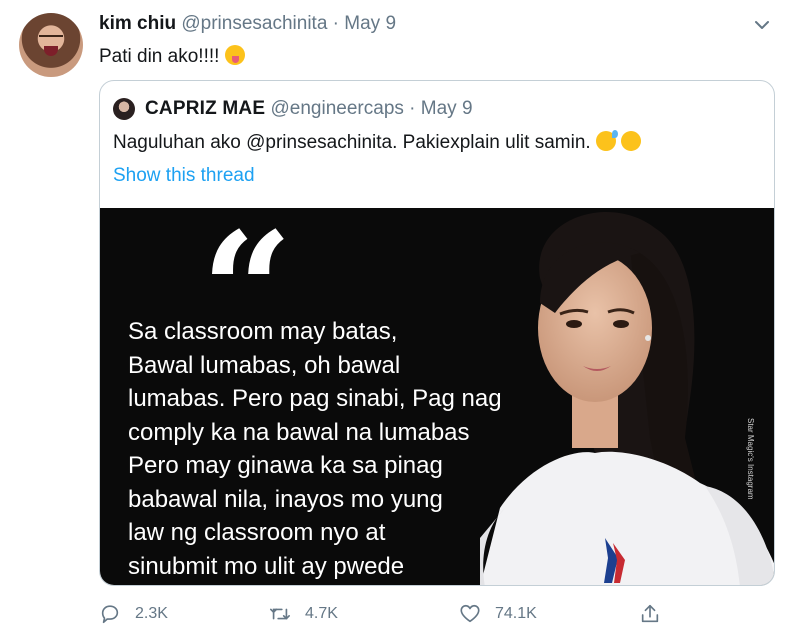 The height and width of the screenshot is (642, 794). Describe the element at coordinates (516, 613) in the screenshot. I see `like-count: 74.1K` at that location.